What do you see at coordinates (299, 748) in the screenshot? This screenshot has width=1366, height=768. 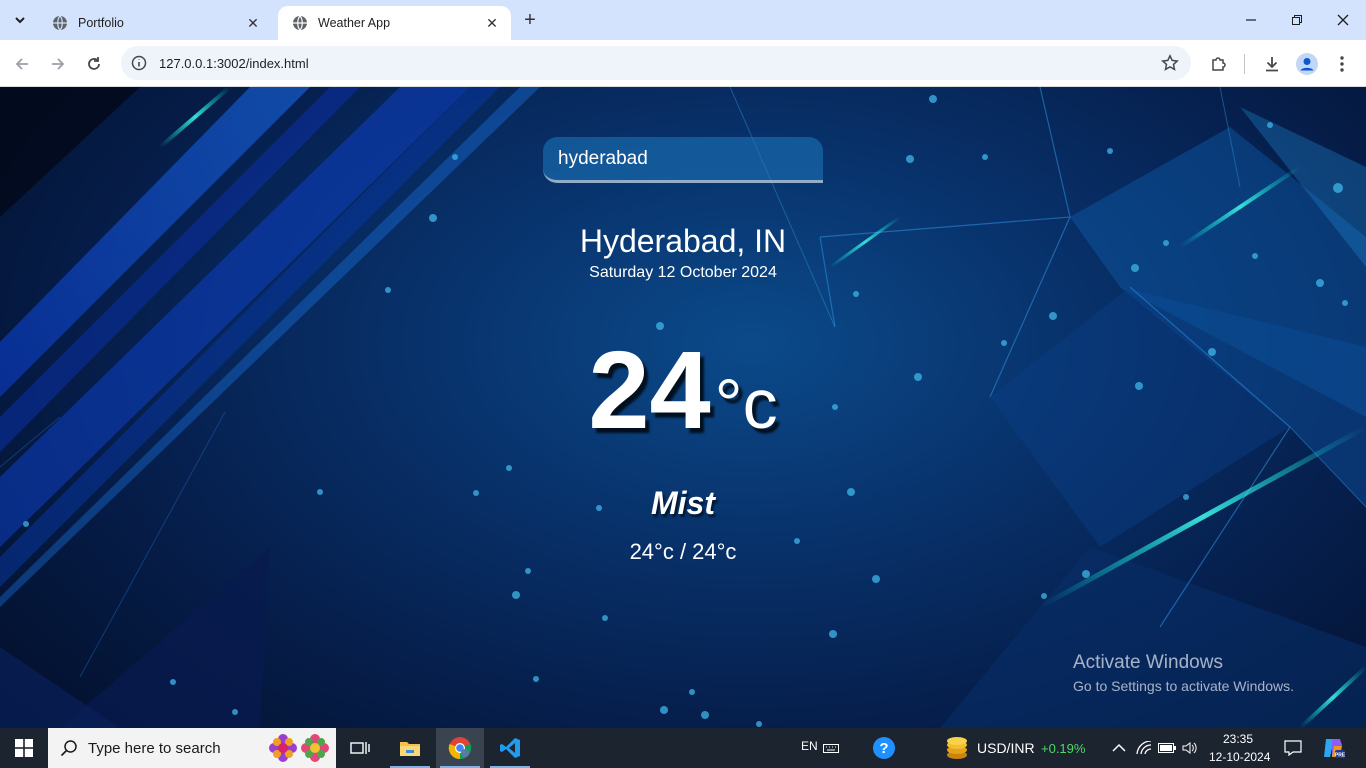 I see `search-highlight-decoration` at bounding box center [299, 748].